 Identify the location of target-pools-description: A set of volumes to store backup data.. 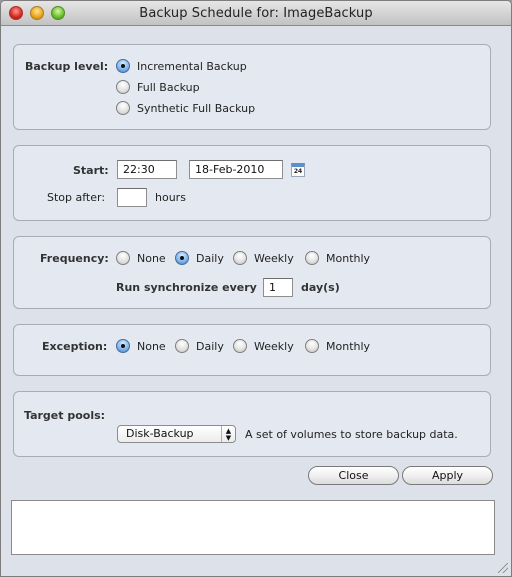
(351, 434).